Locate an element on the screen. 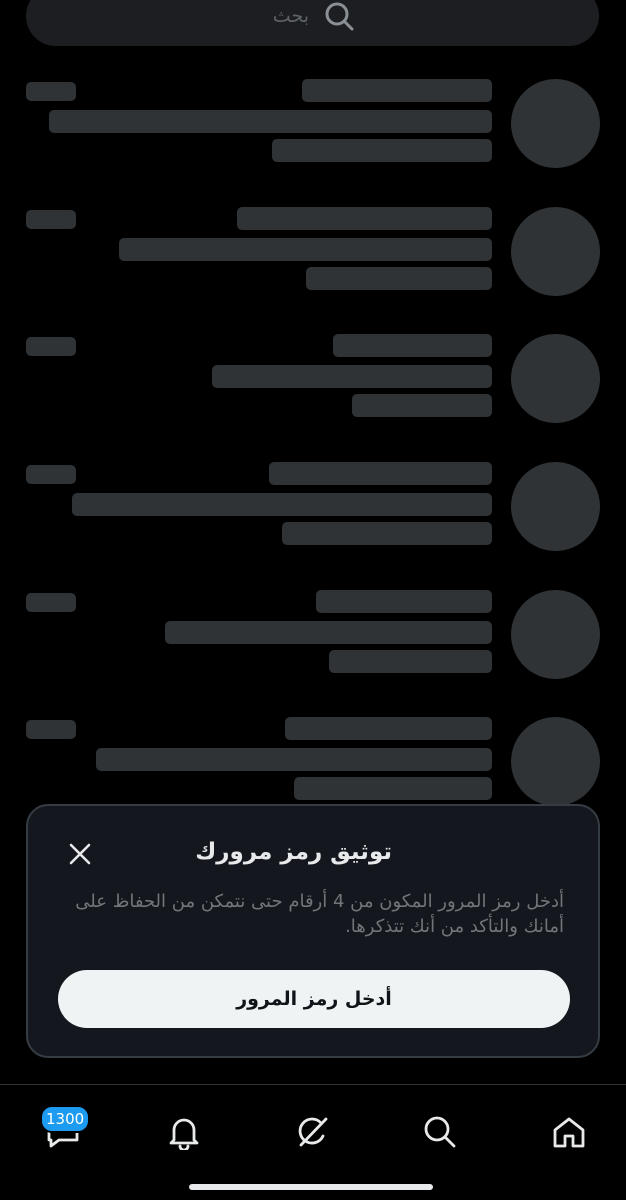 This screenshot has height=1200, width=626. home-icon is located at coordinates (569, 1132).